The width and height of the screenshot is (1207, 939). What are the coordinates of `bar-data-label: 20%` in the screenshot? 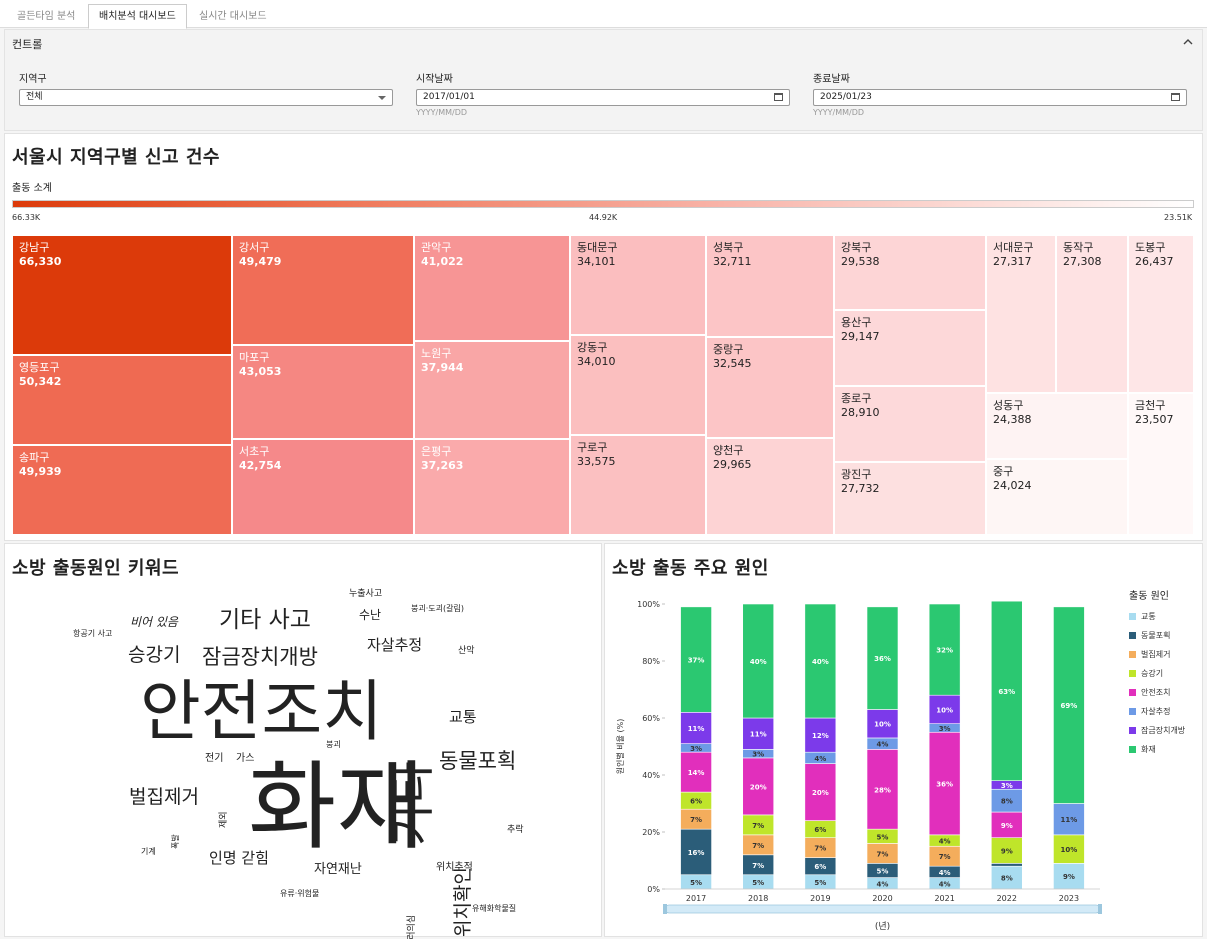 It's located at (758, 787).